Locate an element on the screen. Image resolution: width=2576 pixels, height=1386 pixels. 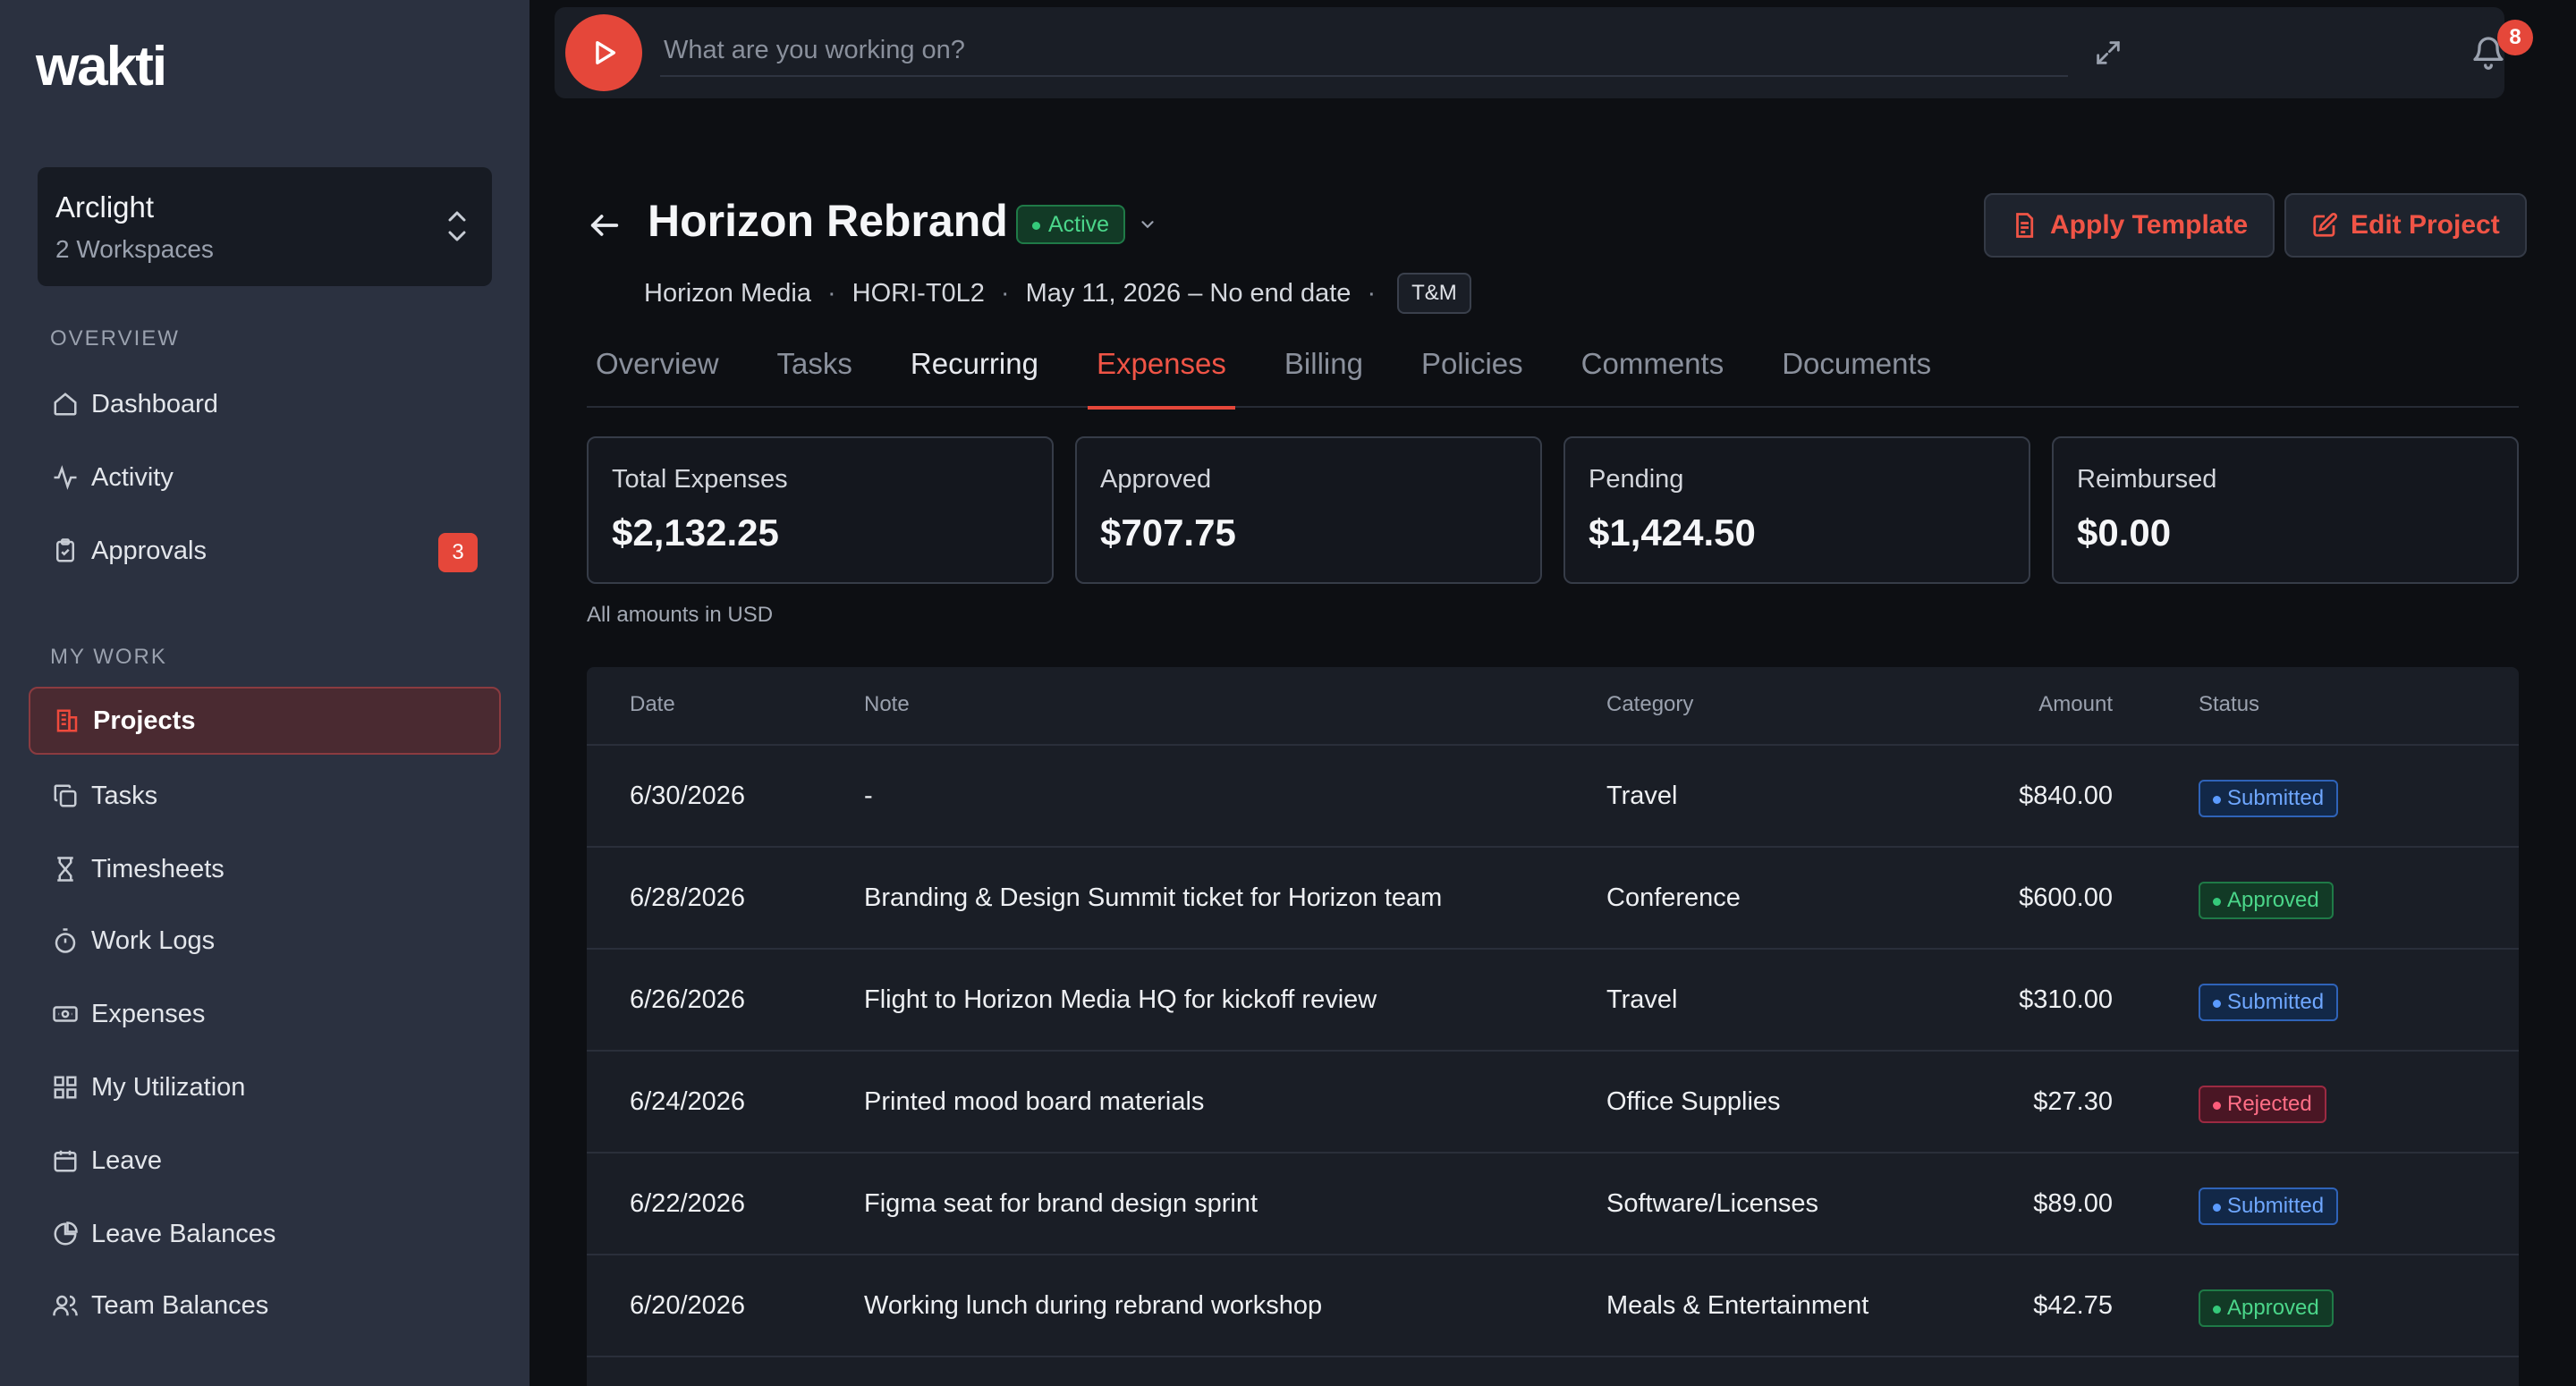
tab-recurring: Recurring is located at coordinates (974, 374).